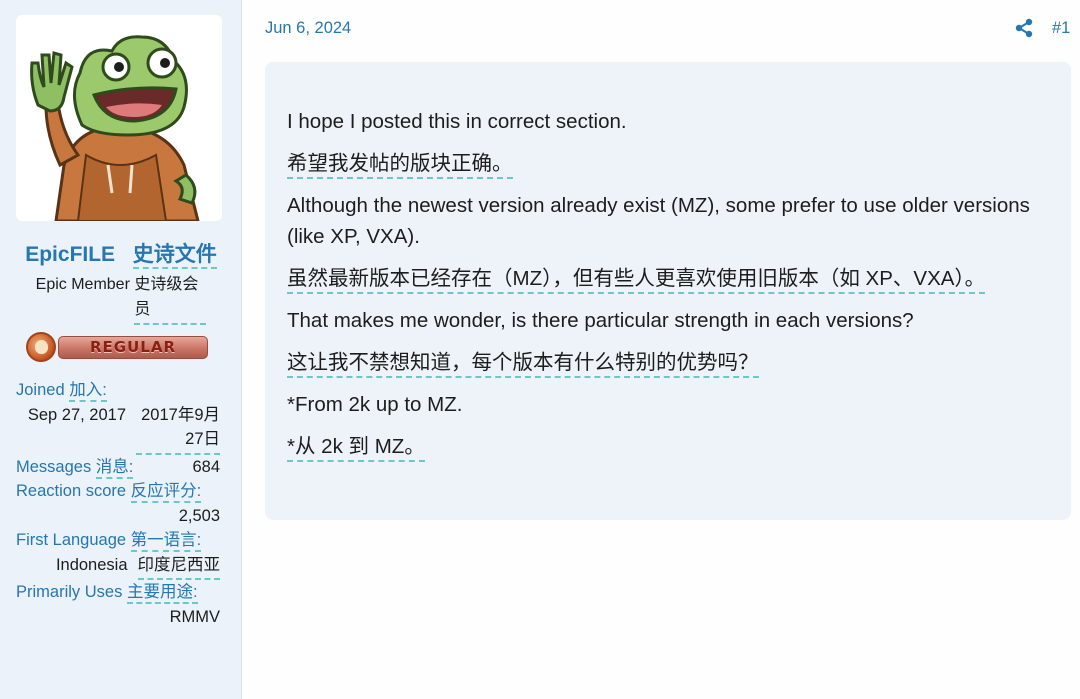  Describe the element at coordinates (375, 404) in the screenshot. I see `post-line: *From 2k up to MZ.` at that location.